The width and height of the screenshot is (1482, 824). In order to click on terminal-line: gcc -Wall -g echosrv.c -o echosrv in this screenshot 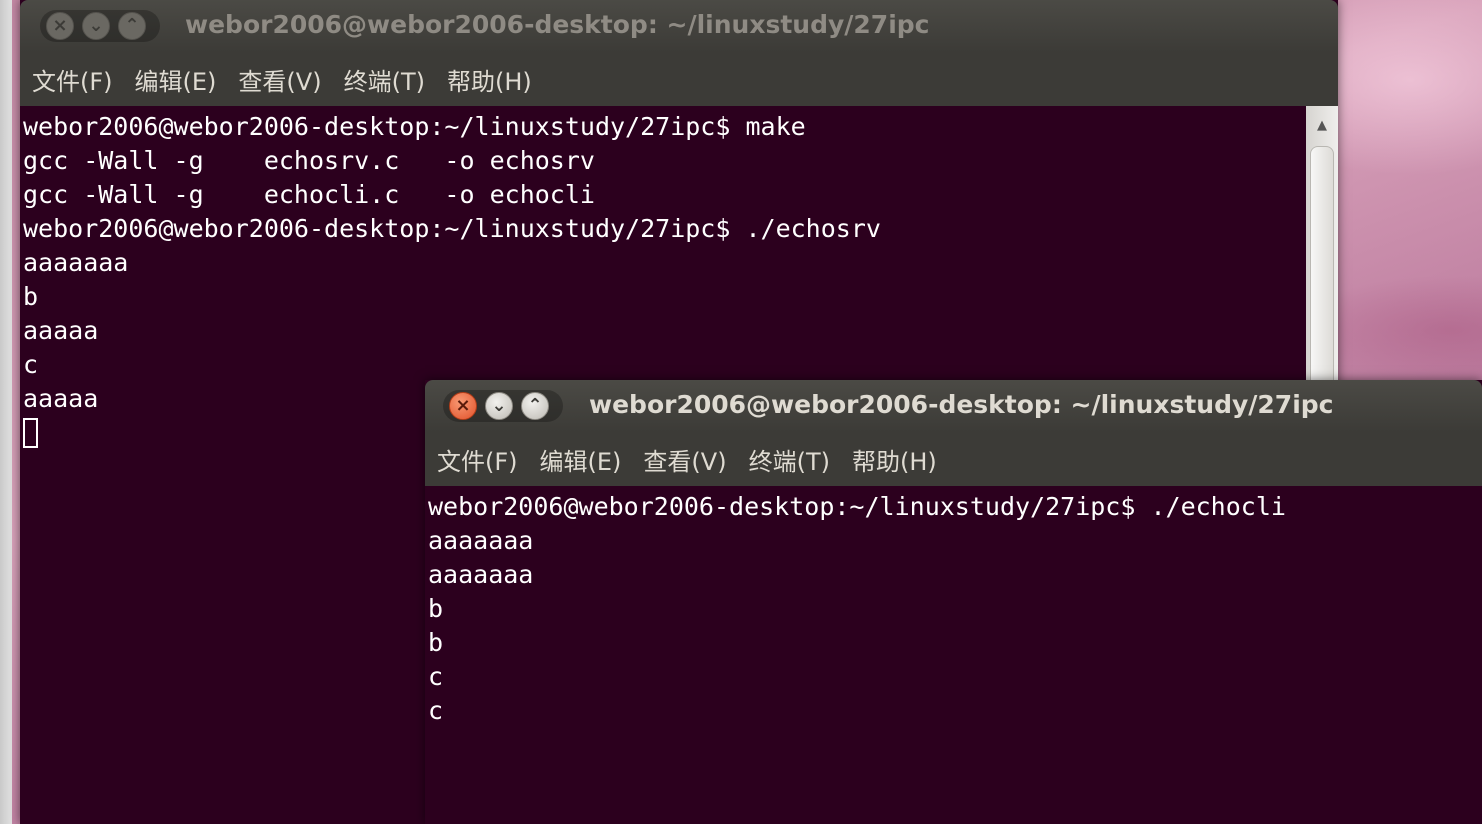, I will do `click(309, 160)`.